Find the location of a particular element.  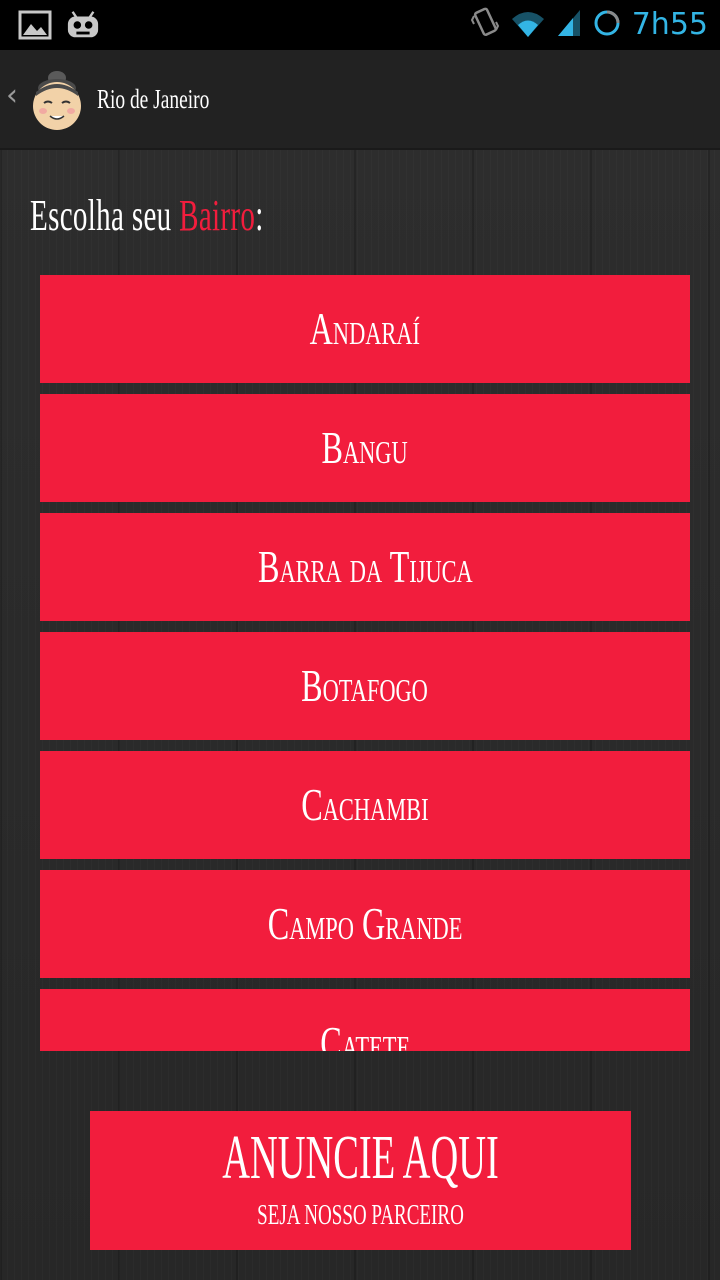

neighborhood-label: Campo Grande is located at coordinates (365, 923).